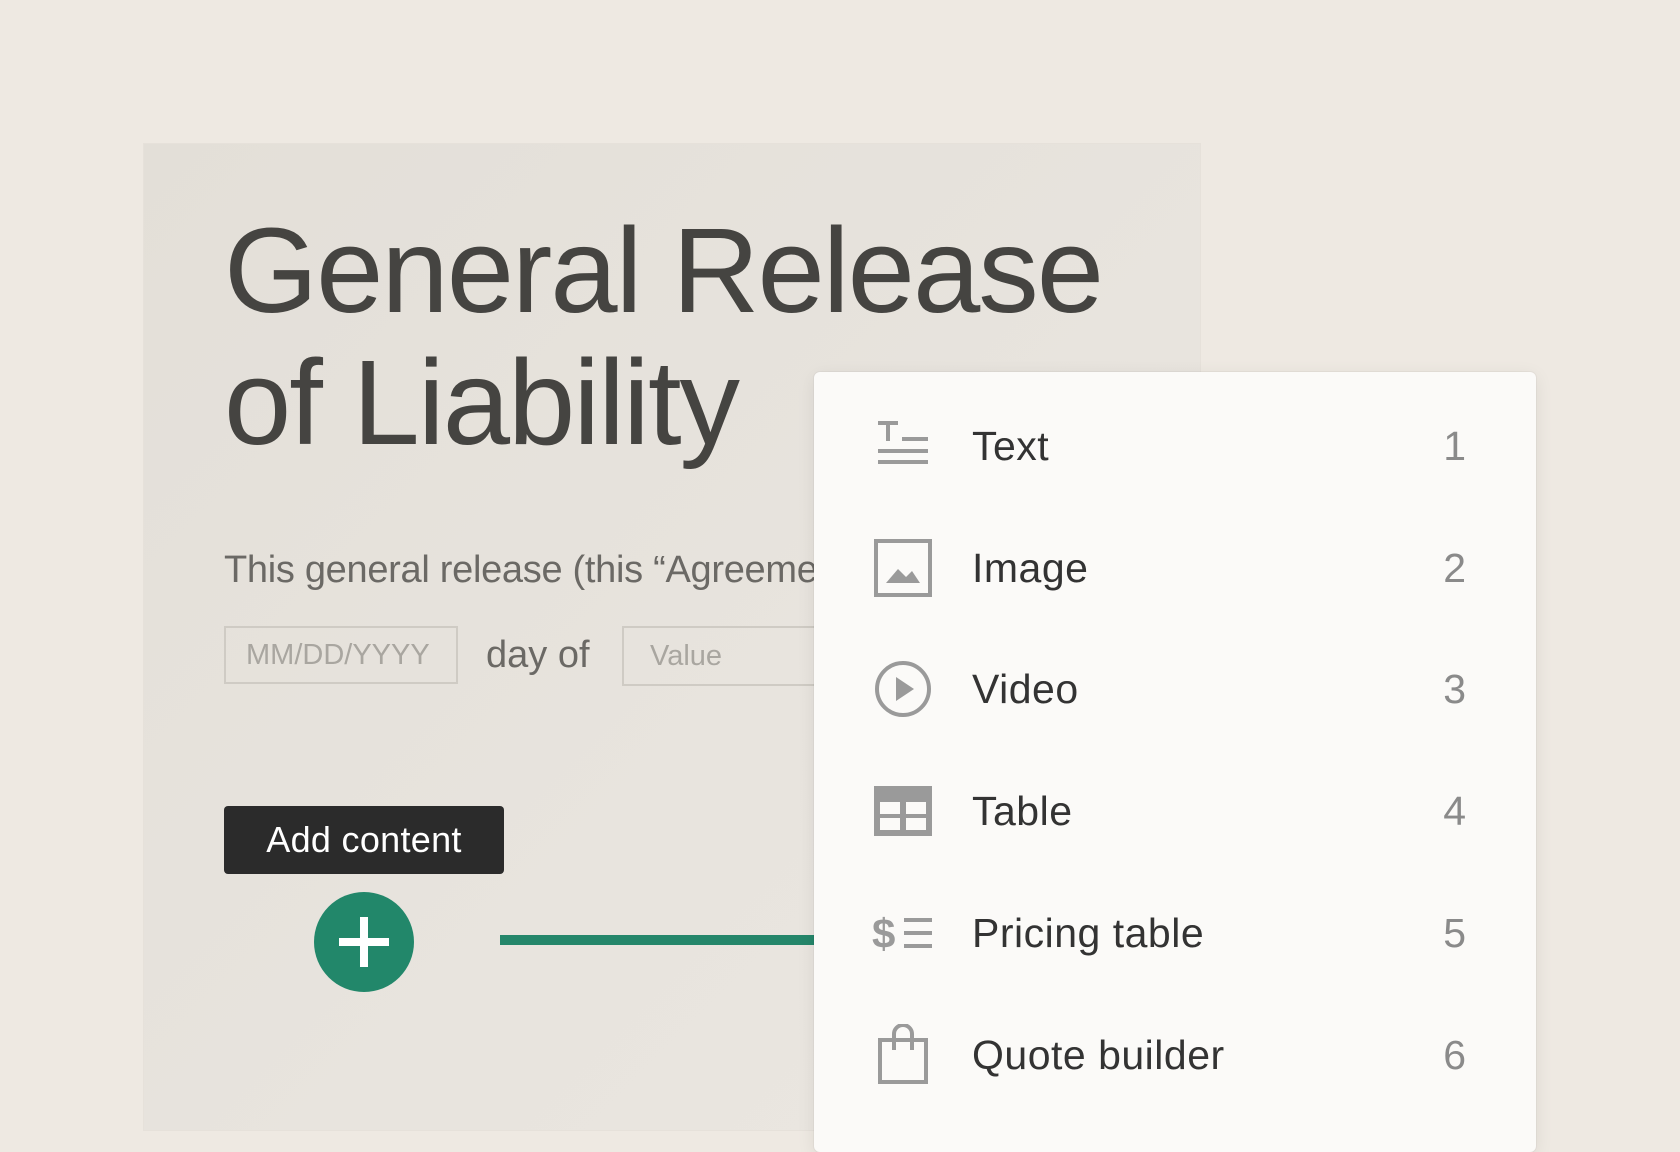 The height and width of the screenshot is (1152, 1680). Describe the element at coordinates (1454, 446) in the screenshot. I see `menu-item-shortcut: 1` at that location.